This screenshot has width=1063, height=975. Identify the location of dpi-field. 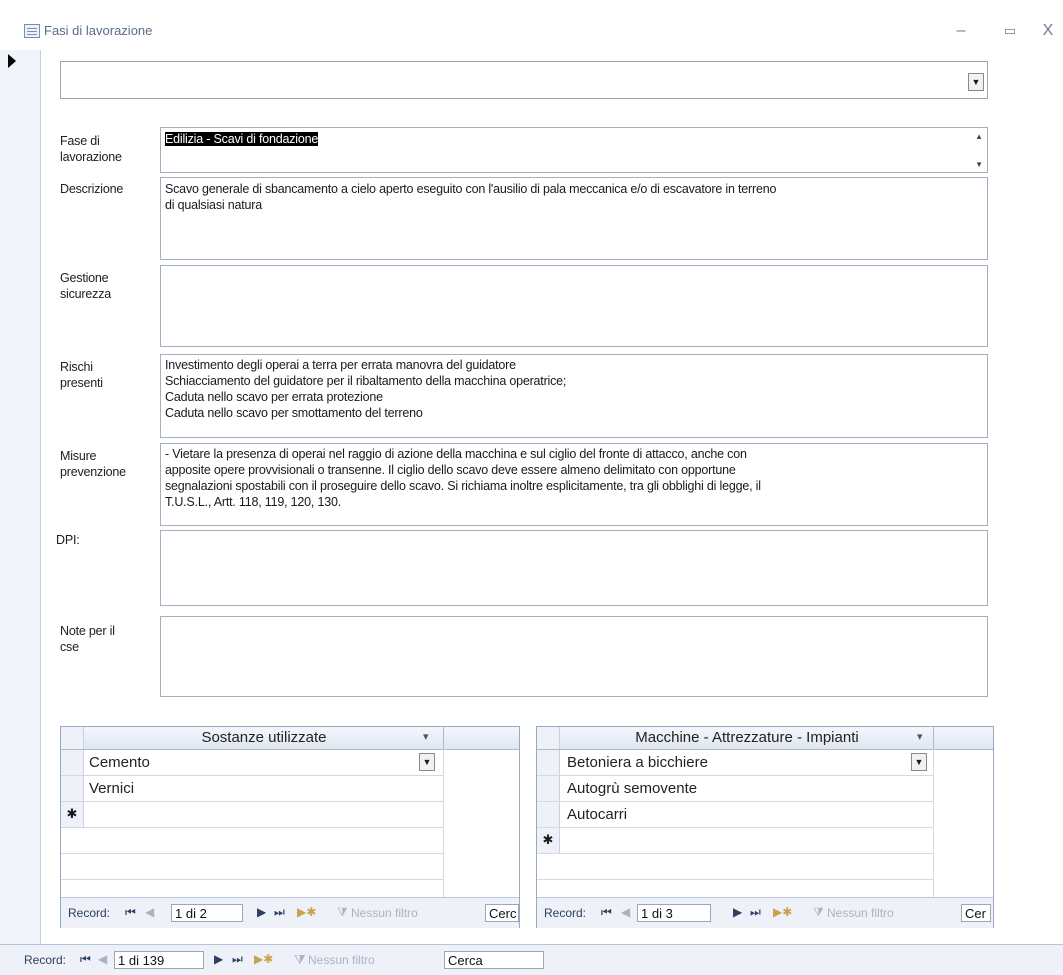
(574, 568).